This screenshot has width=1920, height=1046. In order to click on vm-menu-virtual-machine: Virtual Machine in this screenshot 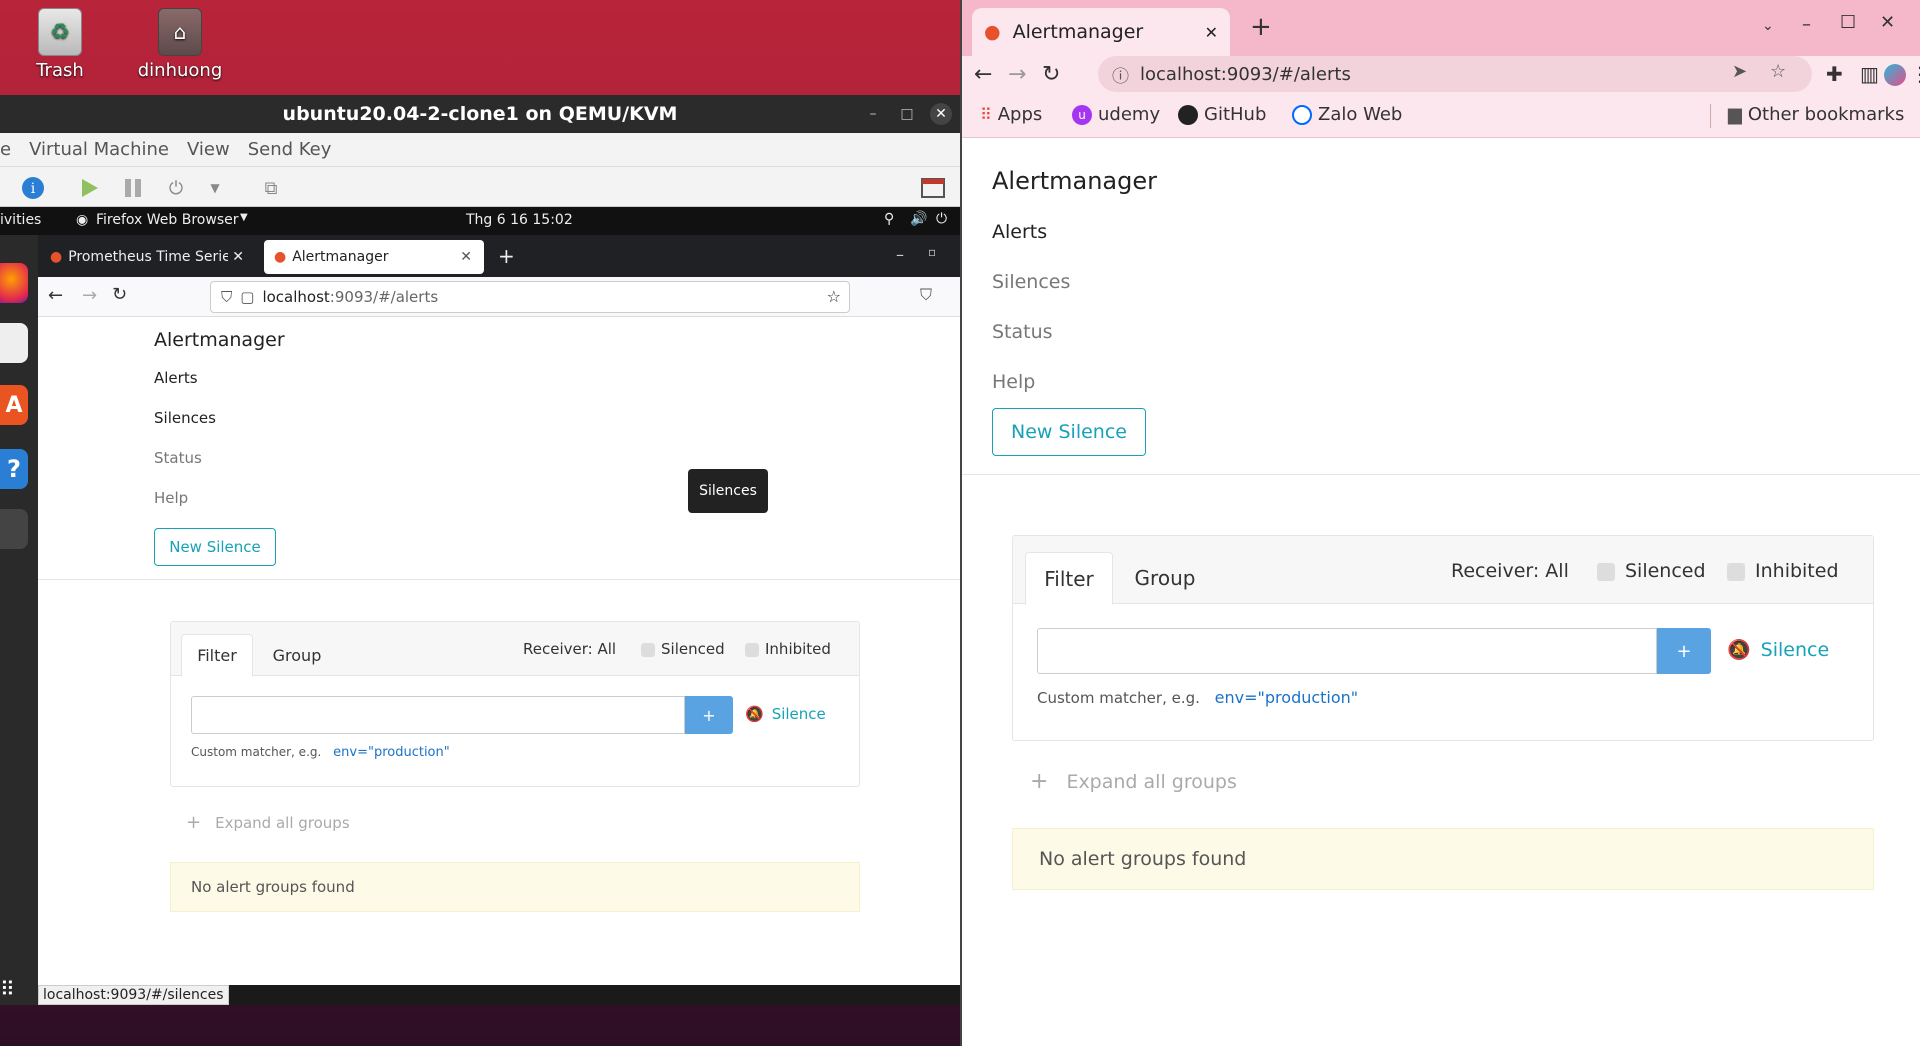, I will do `click(99, 149)`.